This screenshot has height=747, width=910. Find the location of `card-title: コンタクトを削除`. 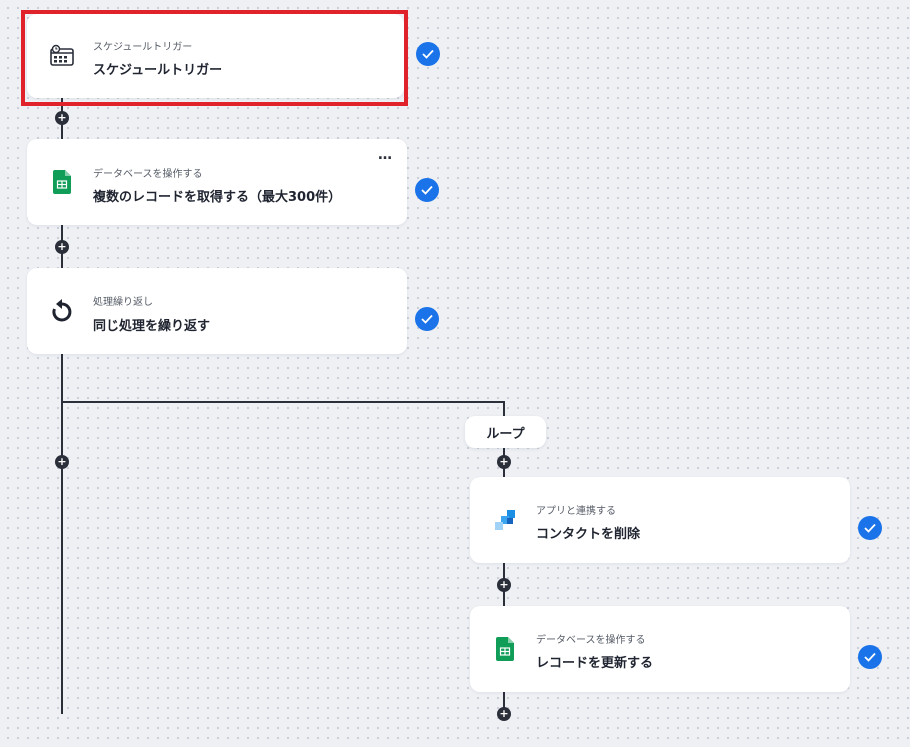

card-title: コンタクトを削除 is located at coordinates (588, 534).